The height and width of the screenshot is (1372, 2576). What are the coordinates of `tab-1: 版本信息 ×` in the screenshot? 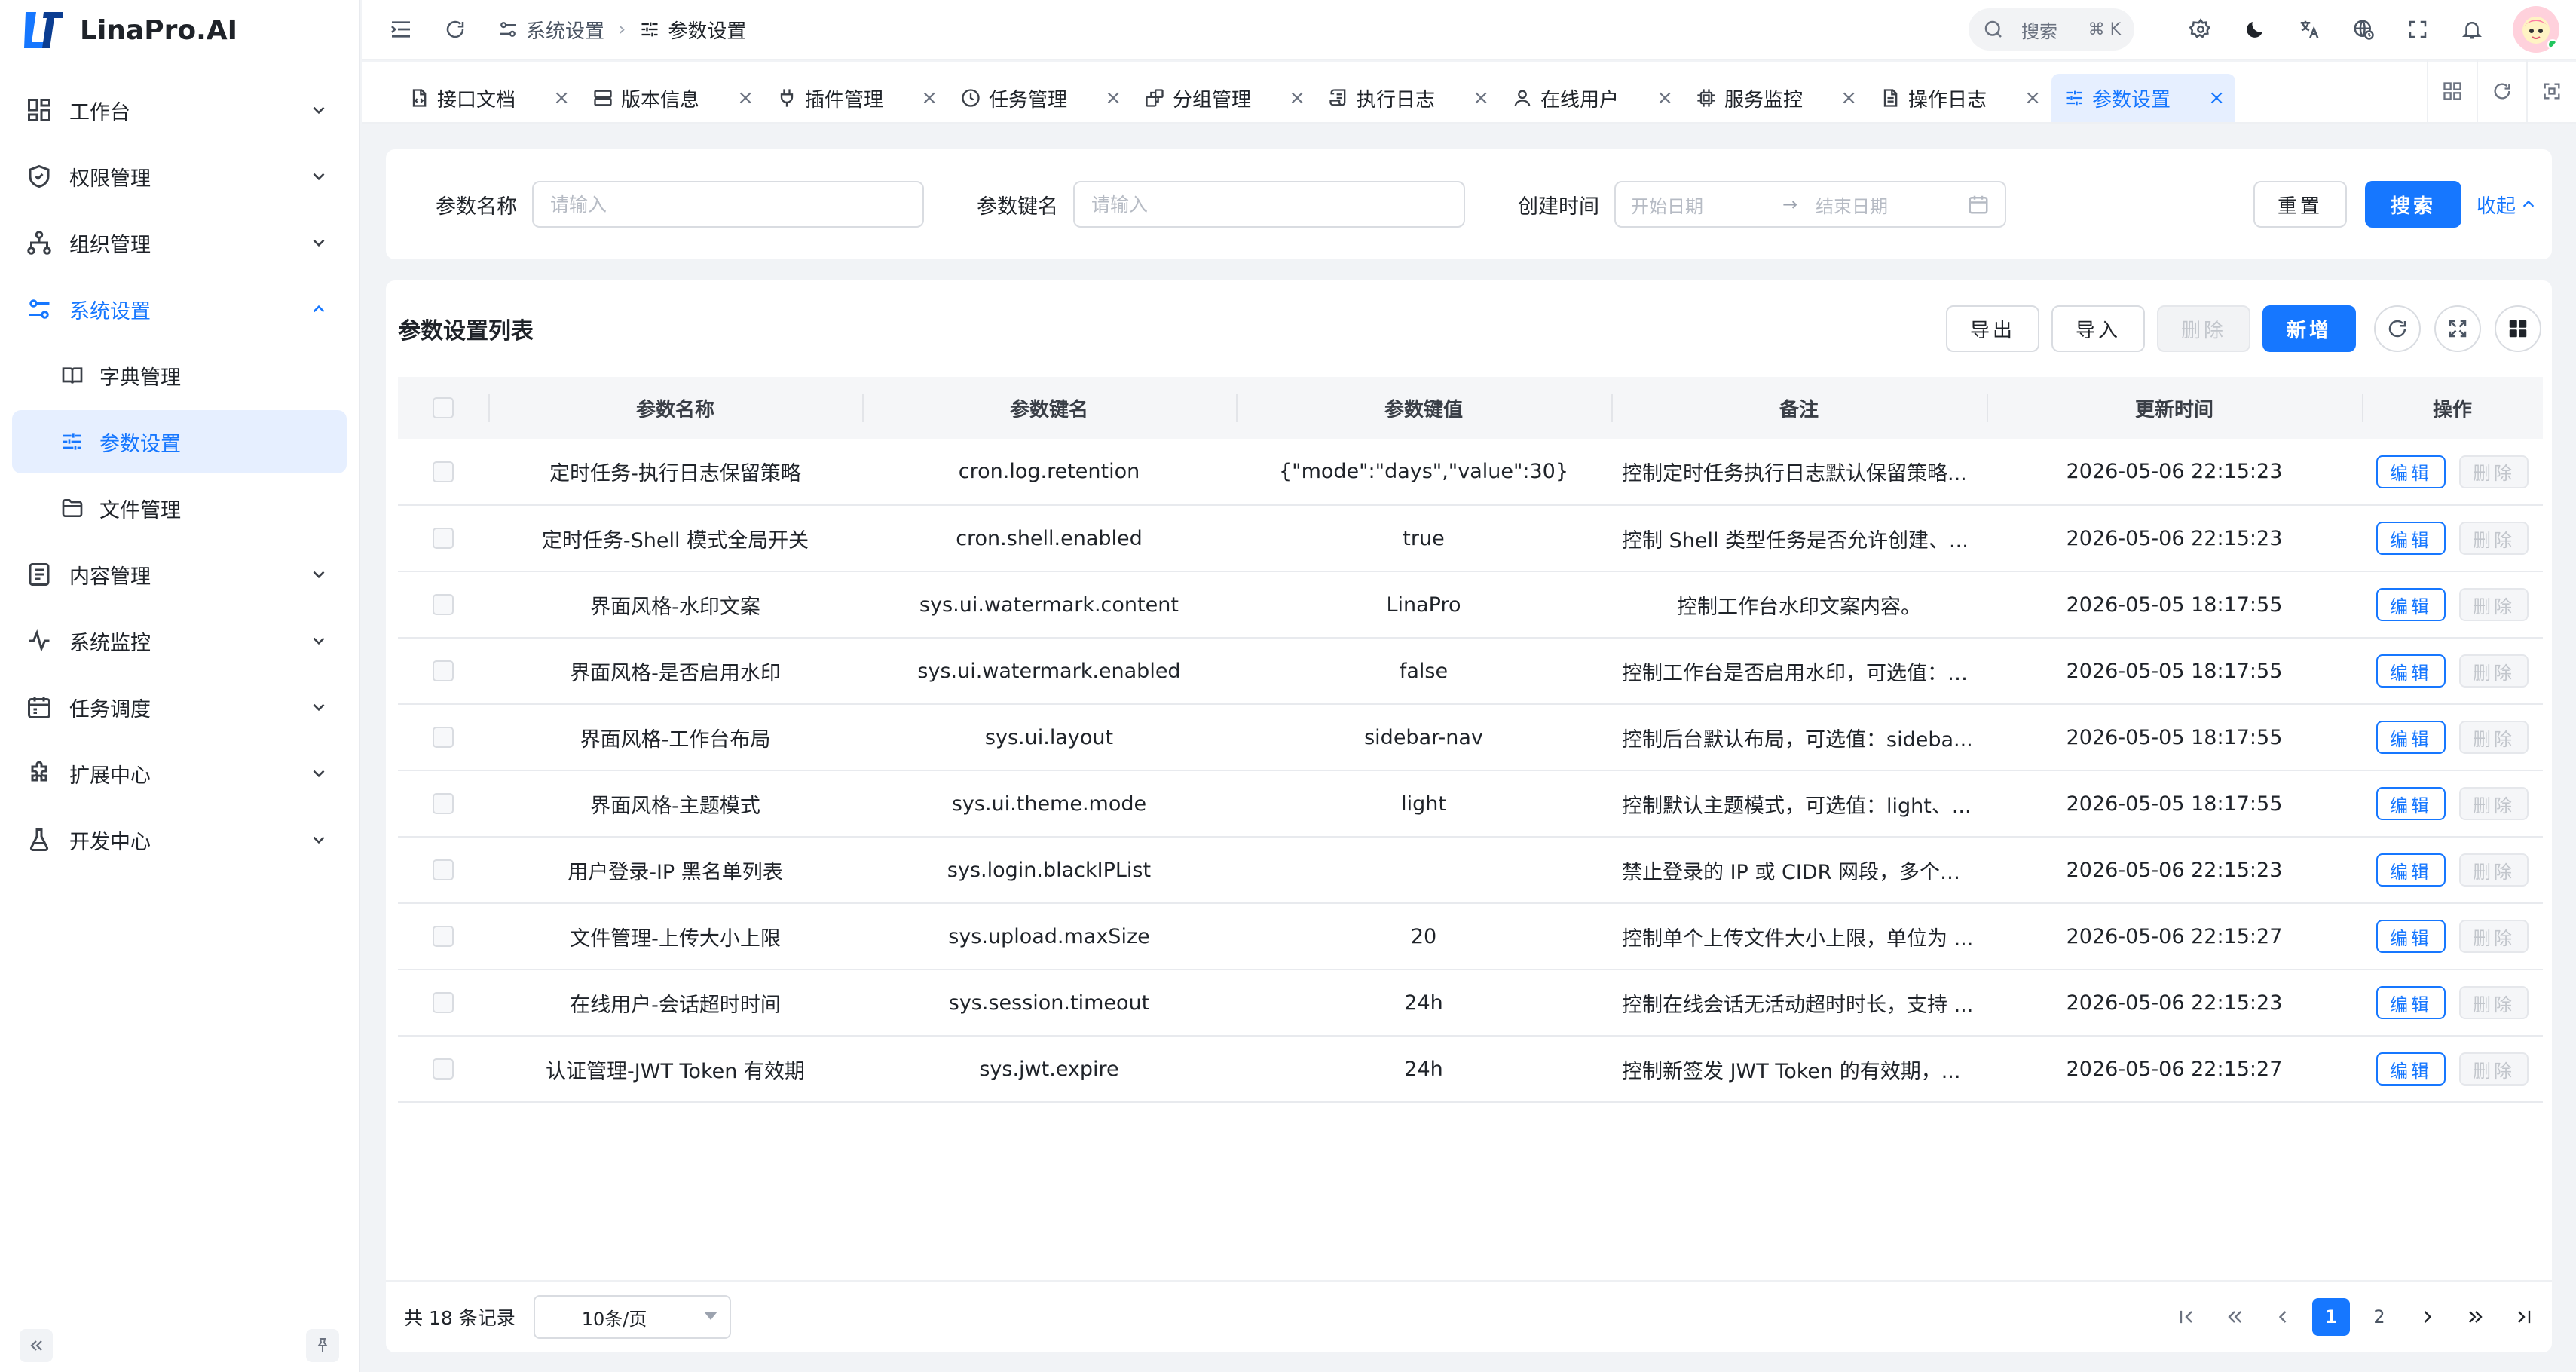 It's located at (672, 98).